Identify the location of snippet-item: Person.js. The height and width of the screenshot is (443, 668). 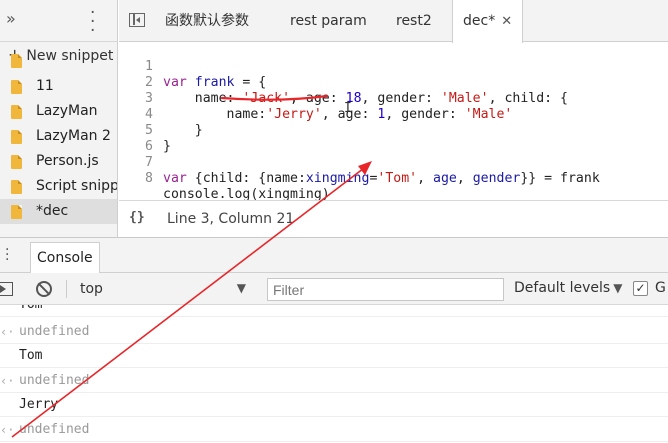
(58, 161).